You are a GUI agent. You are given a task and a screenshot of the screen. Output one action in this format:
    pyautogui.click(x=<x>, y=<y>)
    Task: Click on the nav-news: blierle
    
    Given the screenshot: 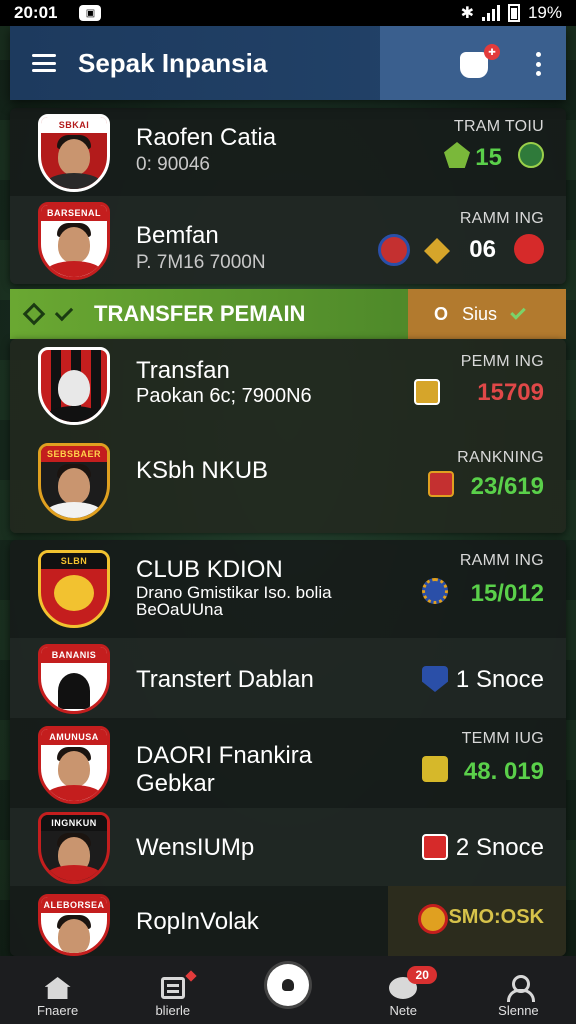 What is the action you would take?
    pyautogui.click(x=172, y=990)
    